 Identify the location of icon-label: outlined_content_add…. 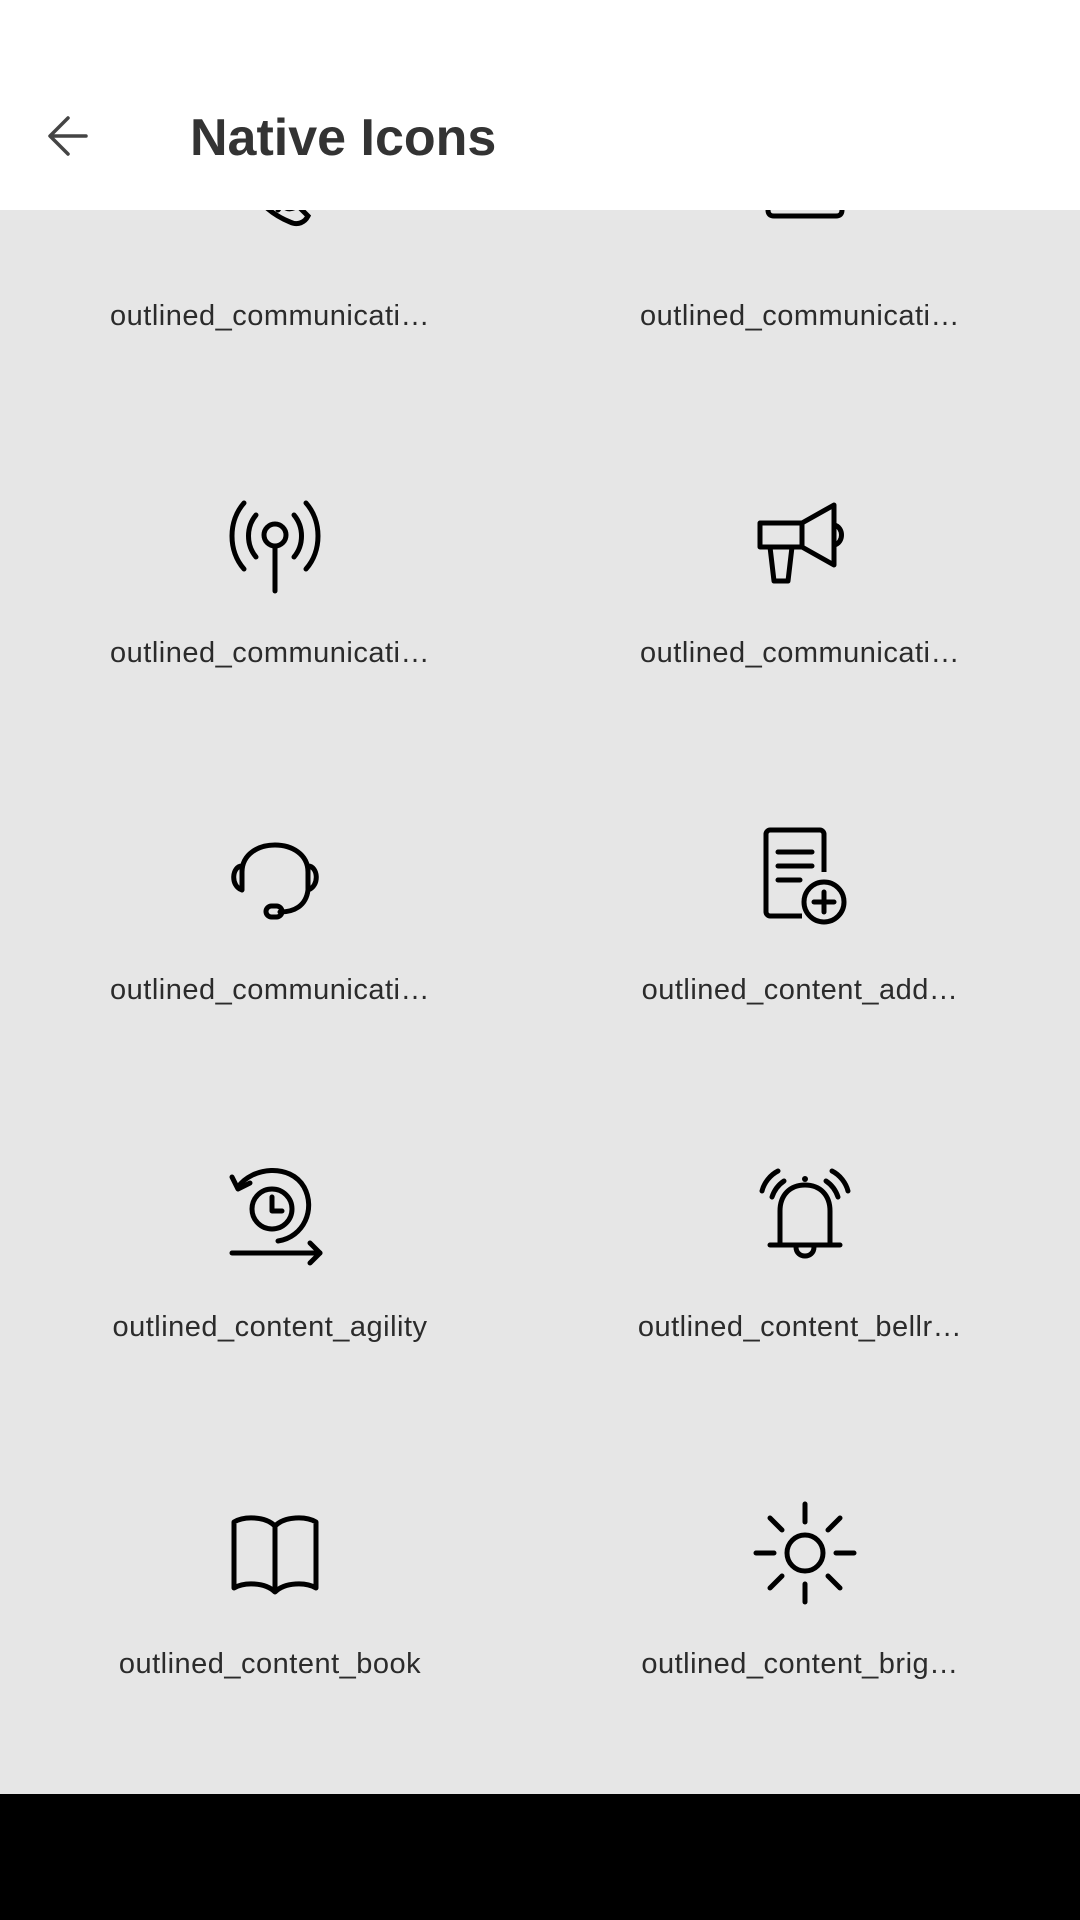
(800, 990).